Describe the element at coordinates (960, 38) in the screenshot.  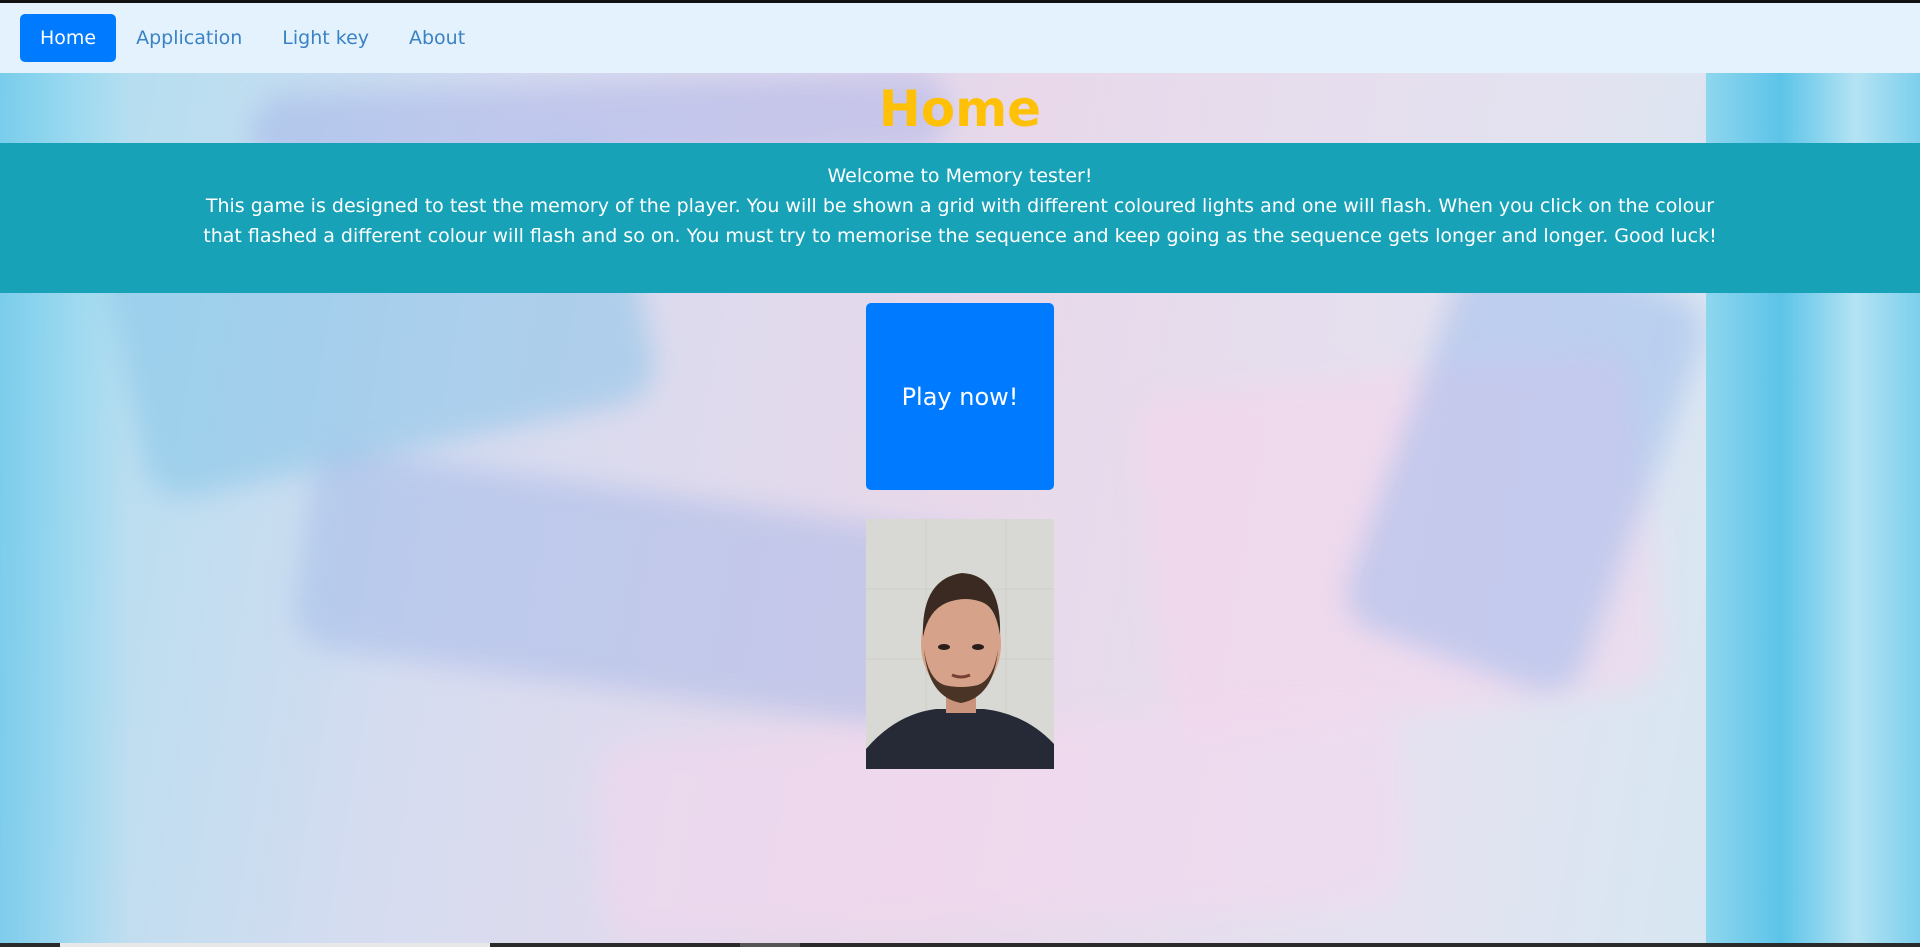
I see `top-navbar: Home Application Light key About` at that location.